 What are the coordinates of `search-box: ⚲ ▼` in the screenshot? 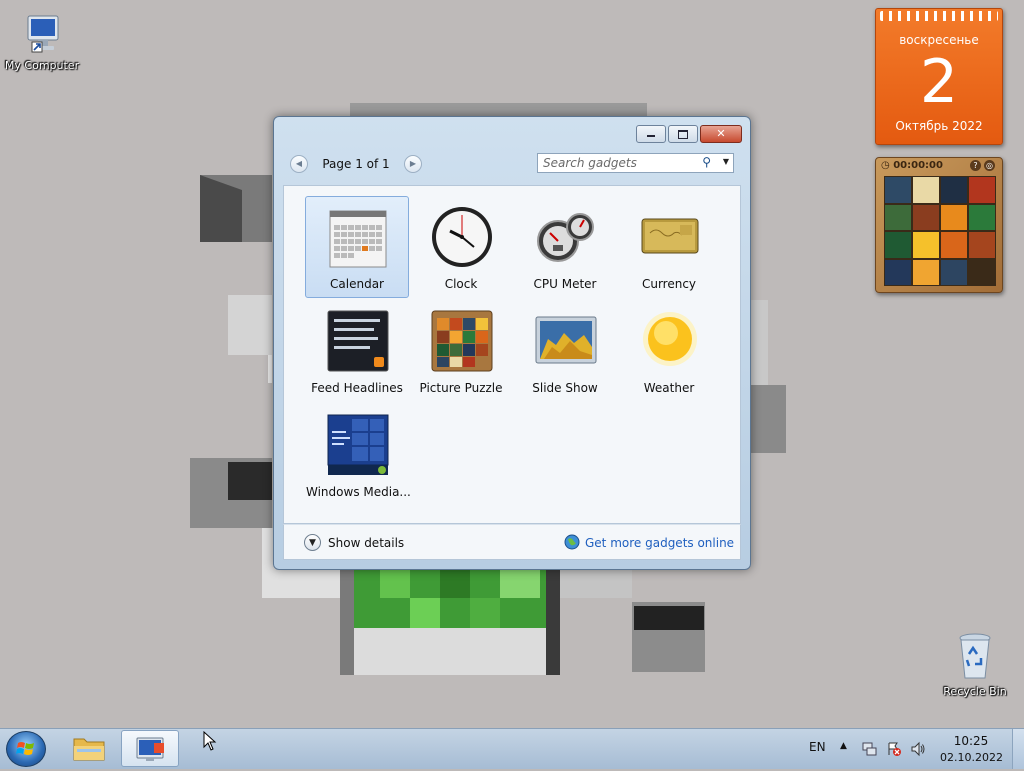 It's located at (635, 163).